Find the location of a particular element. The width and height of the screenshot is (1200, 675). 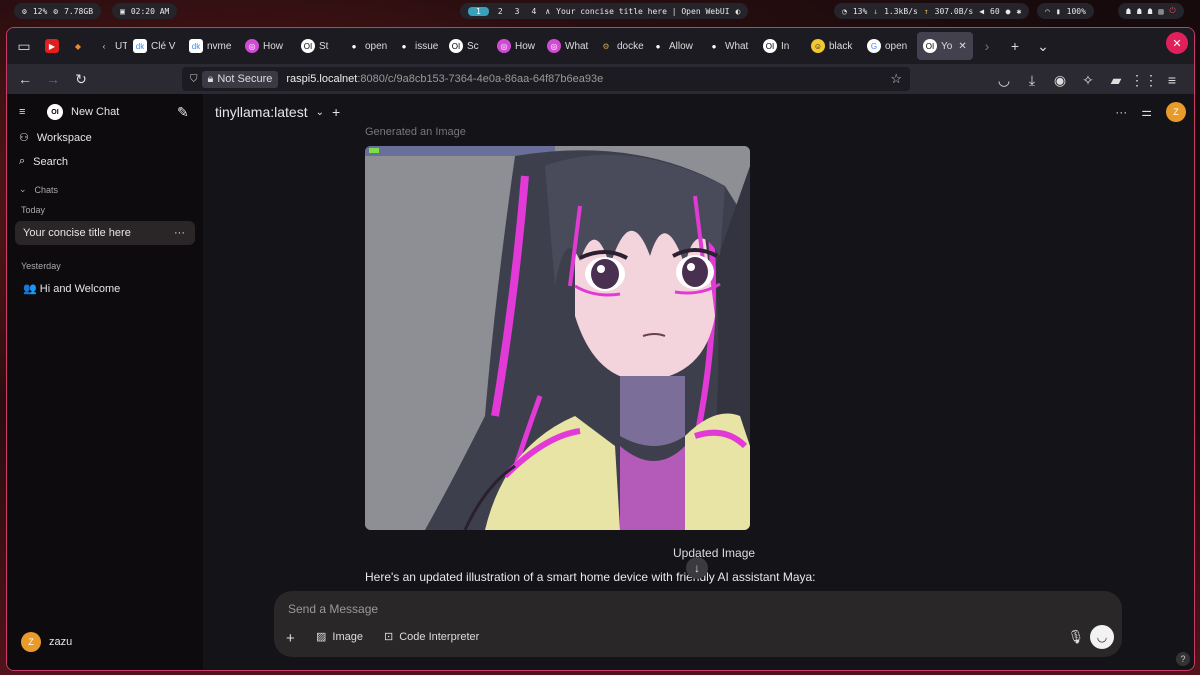

tab-2: dk nvme is located at coordinates (211, 46).